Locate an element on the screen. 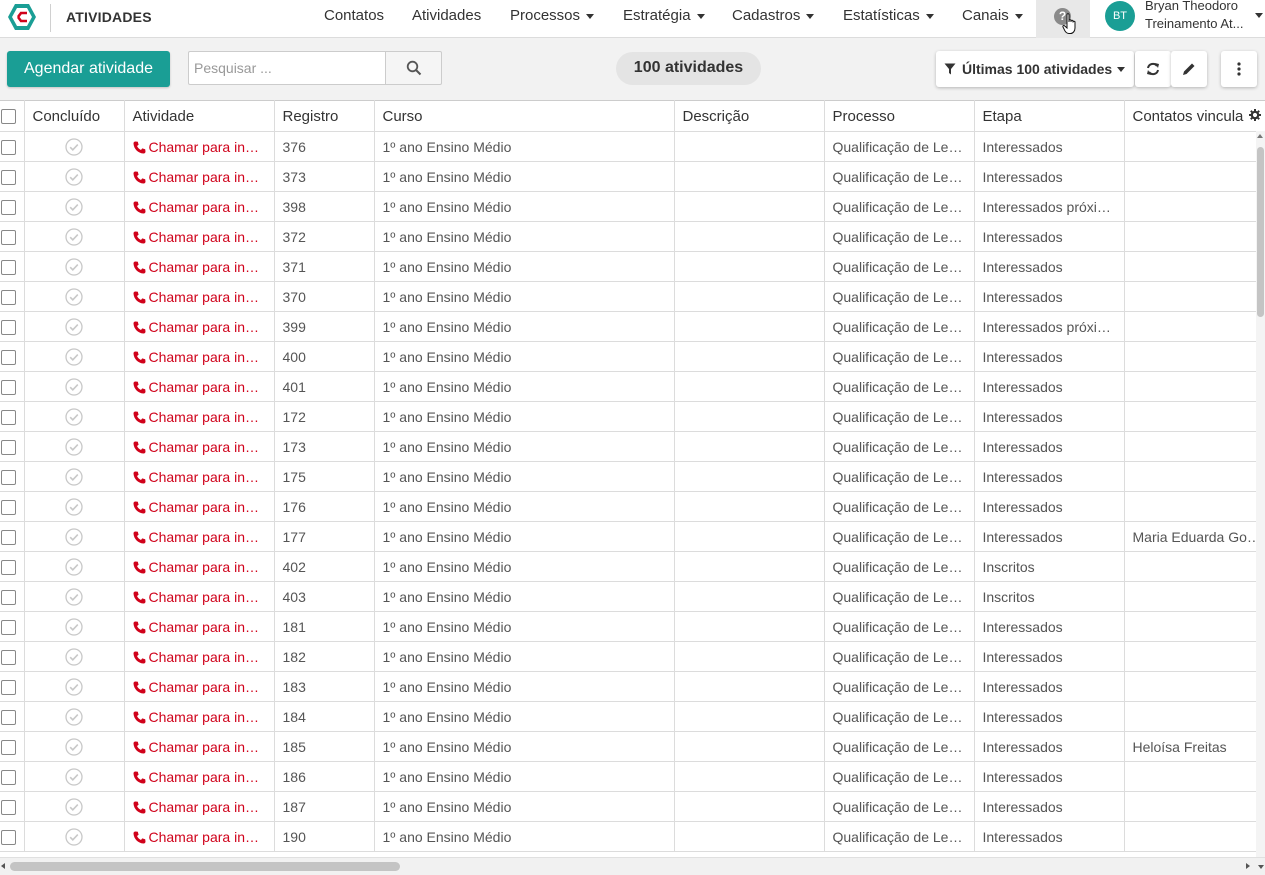 The image size is (1265, 875). column-header-registro: Registro is located at coordinates (324, 116).